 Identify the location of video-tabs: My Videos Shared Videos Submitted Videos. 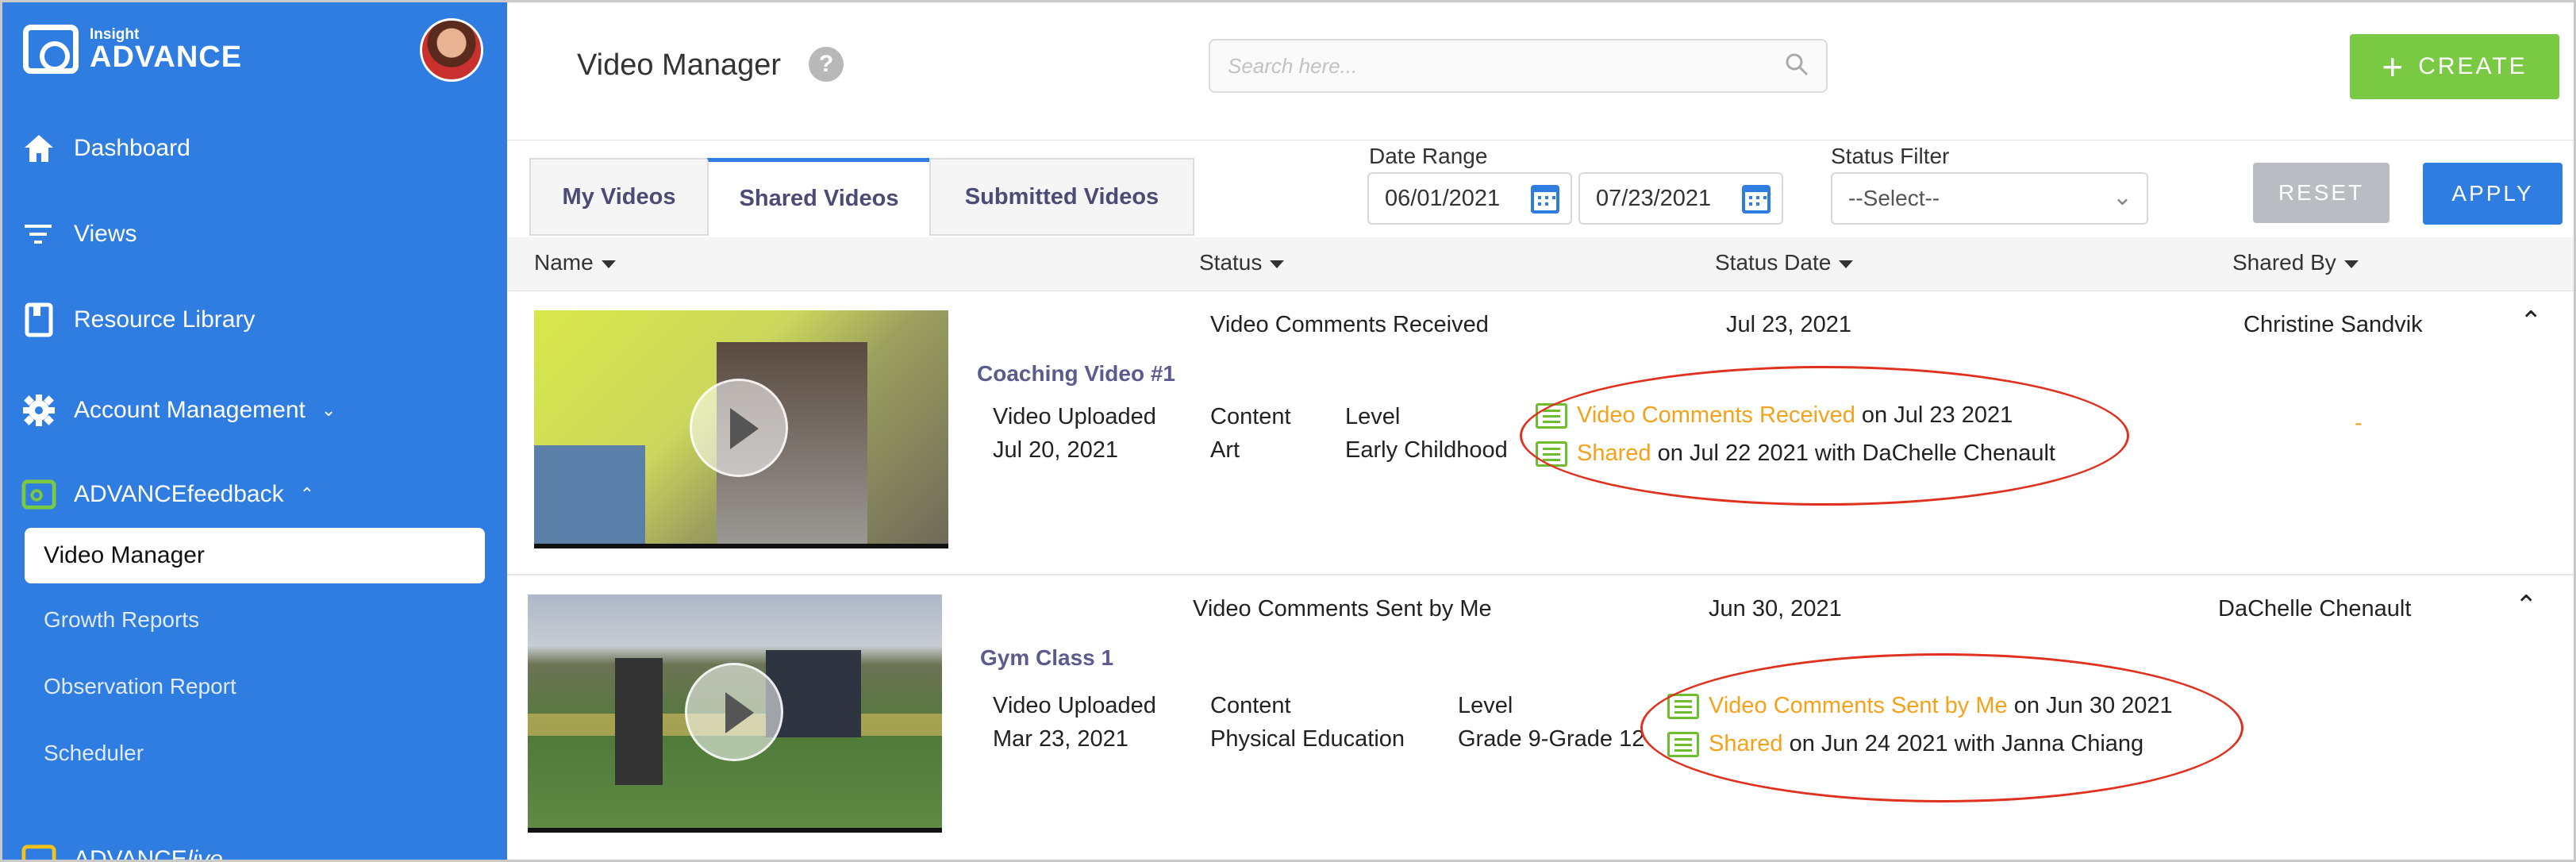
(861, 197).